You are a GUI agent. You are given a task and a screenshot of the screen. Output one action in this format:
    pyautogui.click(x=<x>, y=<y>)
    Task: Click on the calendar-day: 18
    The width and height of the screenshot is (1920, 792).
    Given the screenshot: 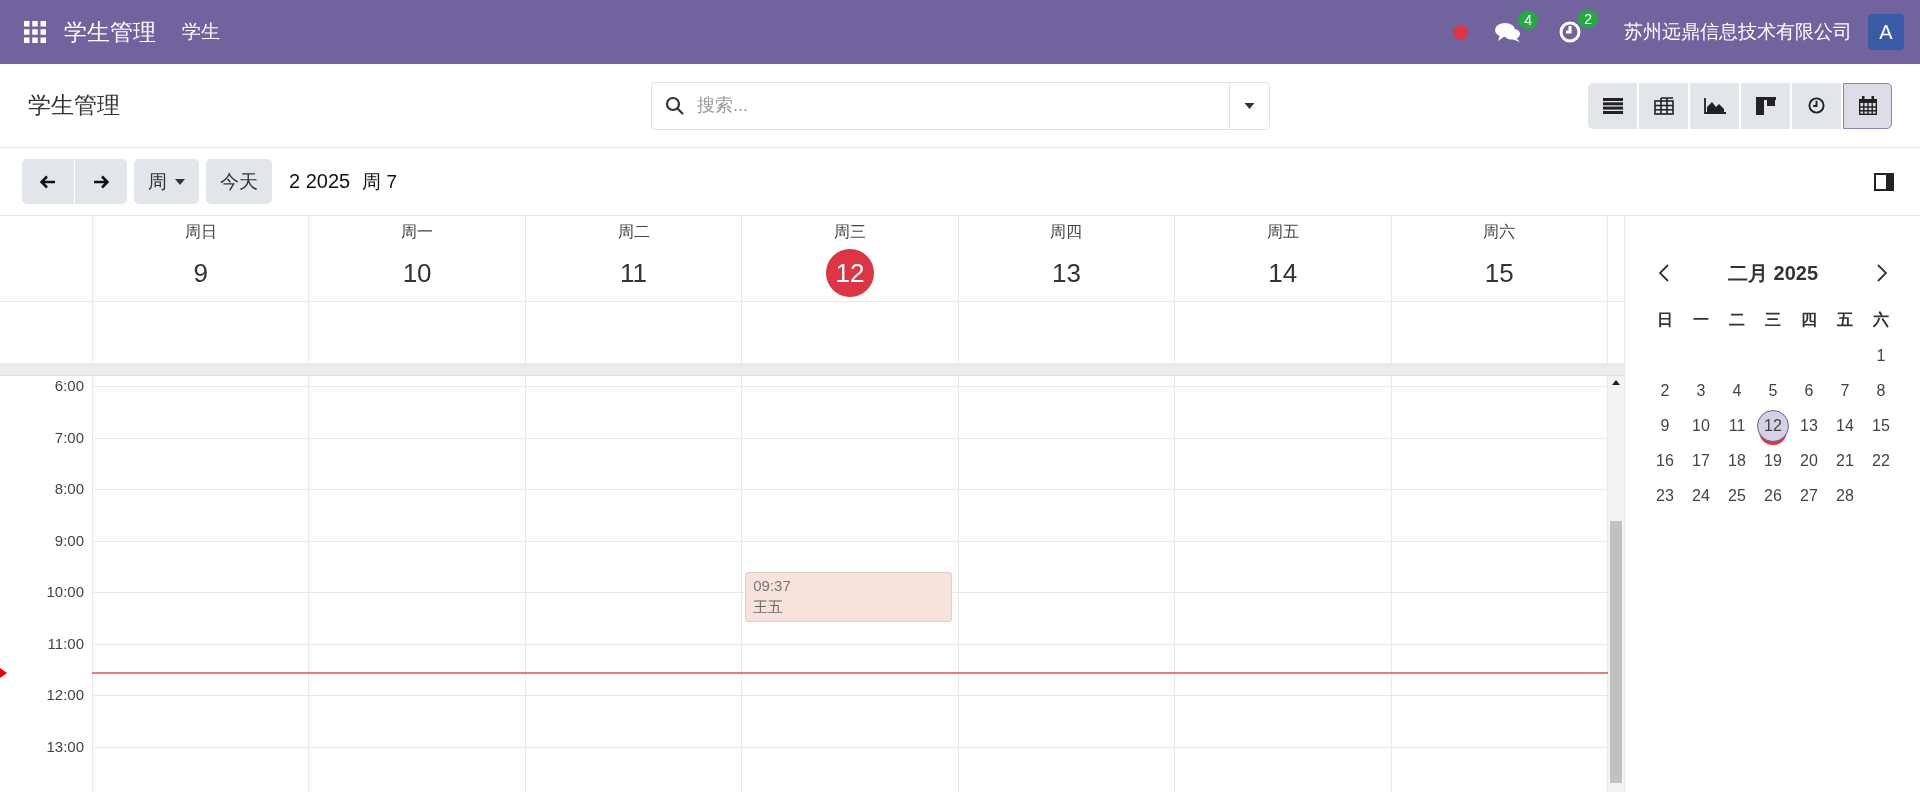 What is the action you would take?
    pyautogui.click(x=1737, y=460)
    